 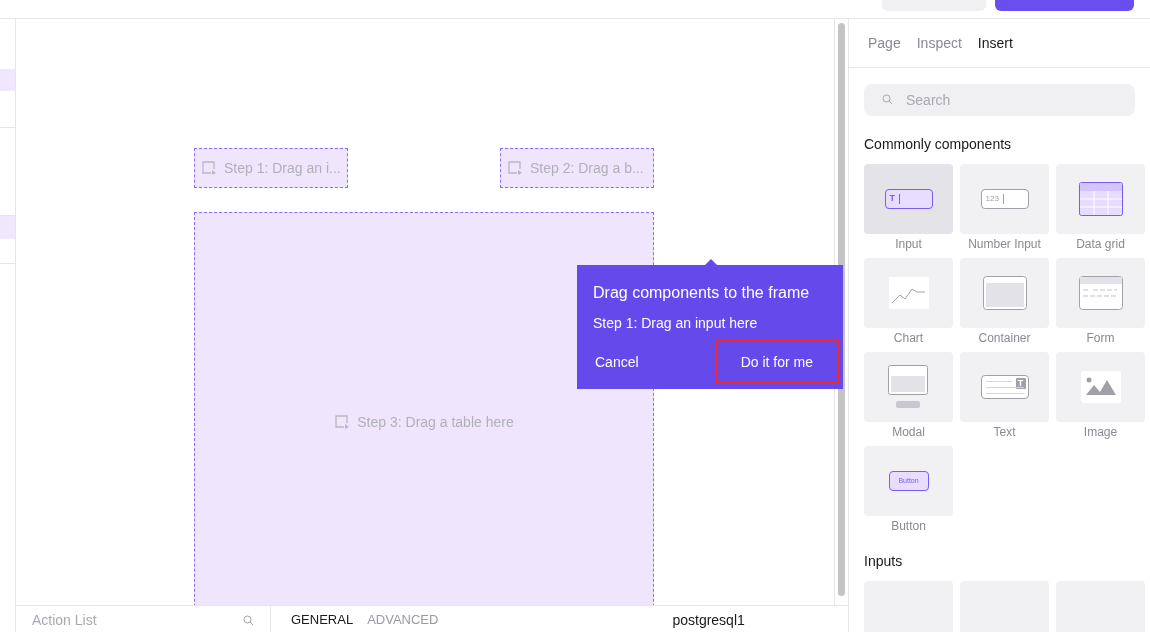 What do you see at coordinates (1004, 432) in the screenshot?
I see `component-label: Text` at bounding box center [1004, 432].